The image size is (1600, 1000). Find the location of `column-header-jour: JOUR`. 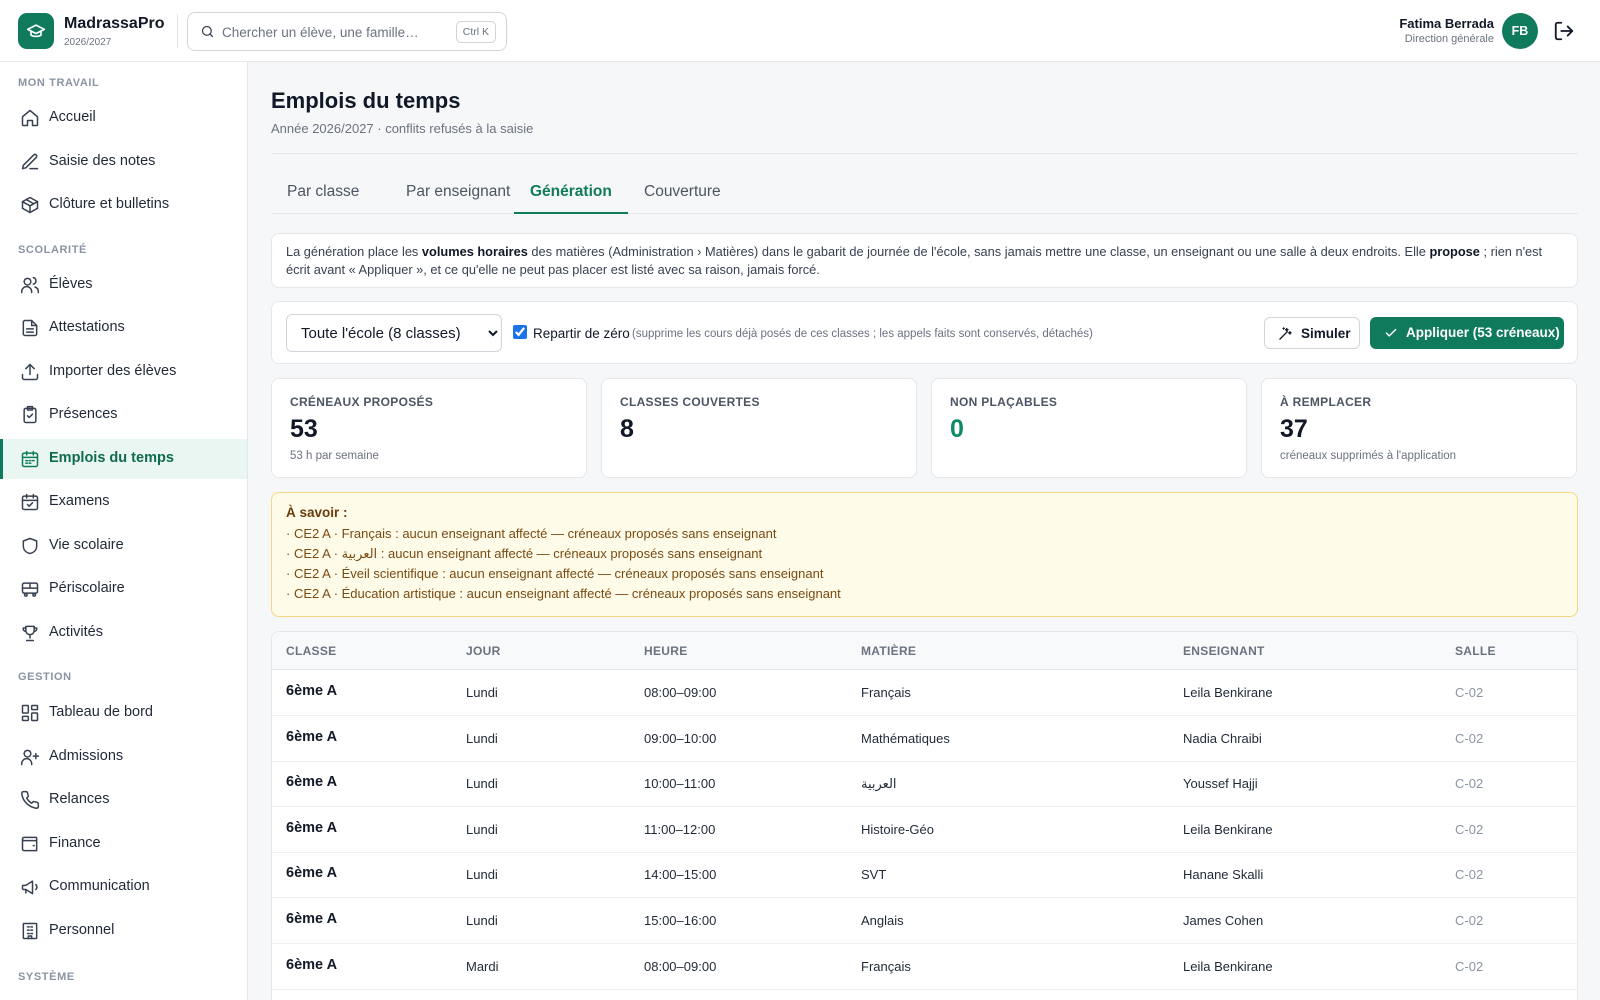

column-header-jour: JOUR is located at coordinates (483, 651).